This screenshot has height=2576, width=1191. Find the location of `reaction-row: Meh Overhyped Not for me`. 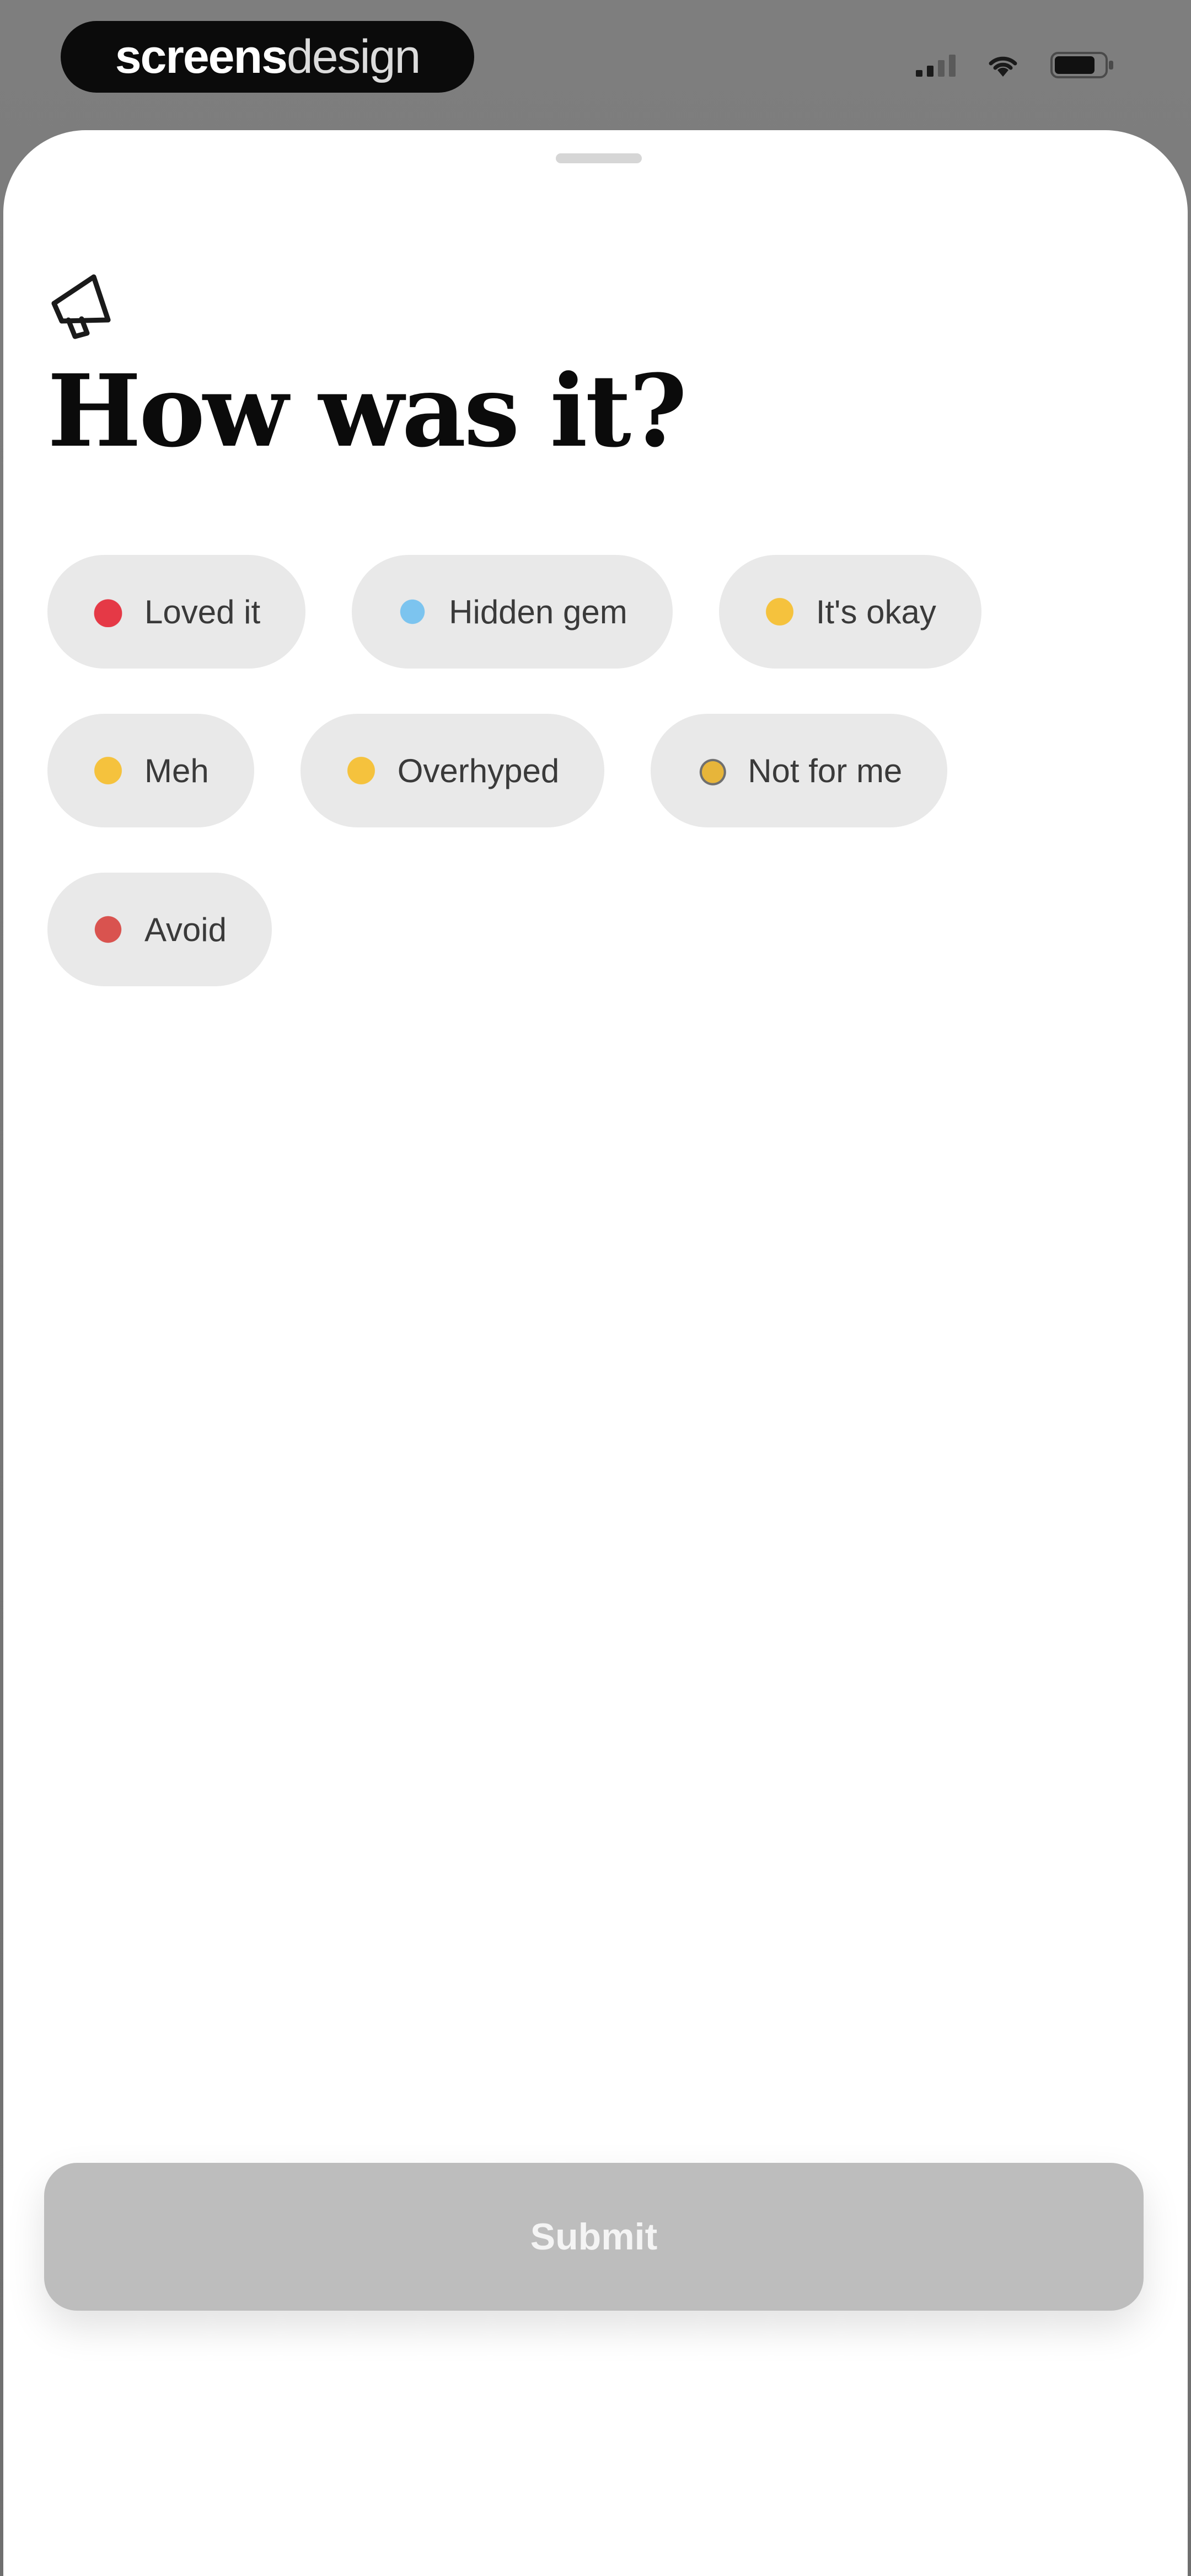

reaction-row: Meh Overhyped Not for me is located at coordinates (598, 770).